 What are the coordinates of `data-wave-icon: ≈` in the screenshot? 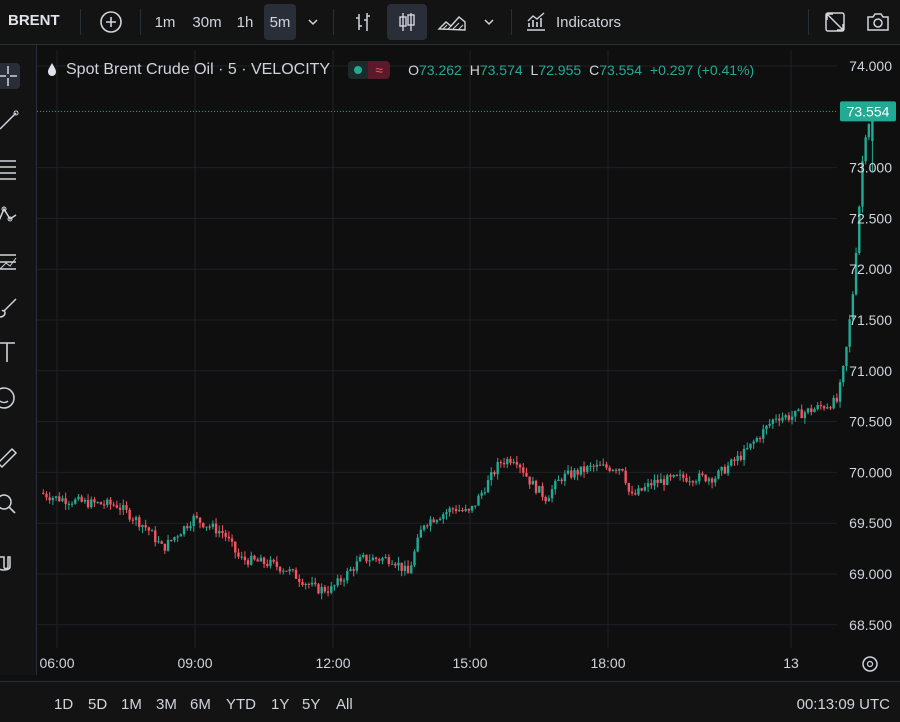 It's located at (379, 70).